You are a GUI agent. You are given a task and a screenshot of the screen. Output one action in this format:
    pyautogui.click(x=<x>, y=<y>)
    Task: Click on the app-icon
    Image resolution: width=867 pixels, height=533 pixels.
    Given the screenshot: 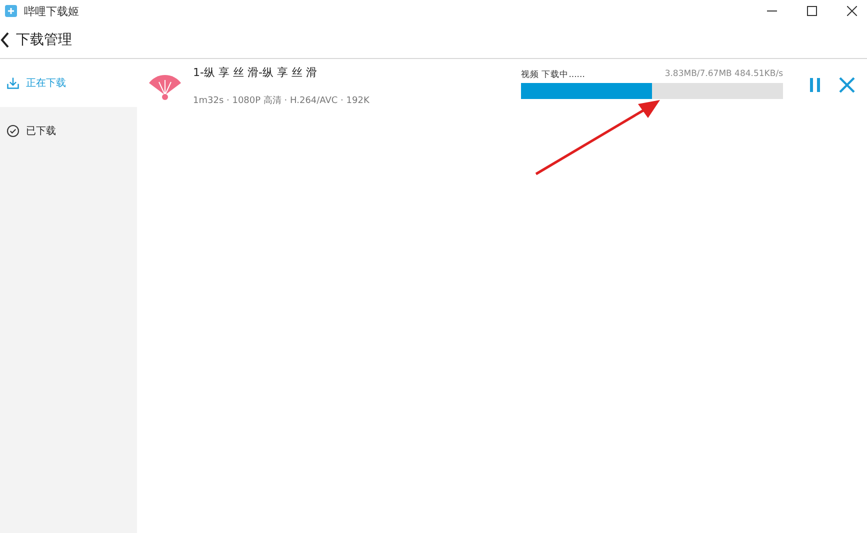 What is the action you would take?
    pyautogui.click(x=11, y=11)
    